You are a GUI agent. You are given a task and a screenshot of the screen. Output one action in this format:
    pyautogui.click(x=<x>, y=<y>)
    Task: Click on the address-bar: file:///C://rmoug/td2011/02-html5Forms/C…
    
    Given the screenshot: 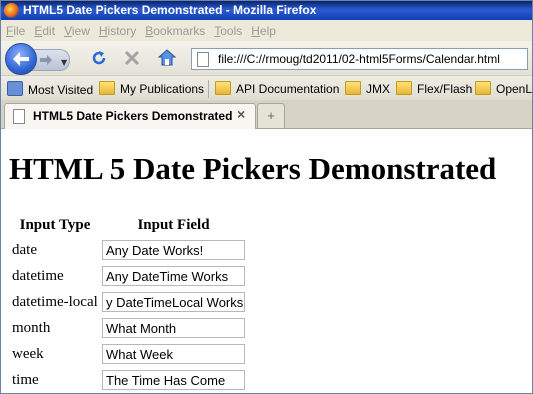 What is the action you would take?
    pyautogui.click(x=359, y=59)
    